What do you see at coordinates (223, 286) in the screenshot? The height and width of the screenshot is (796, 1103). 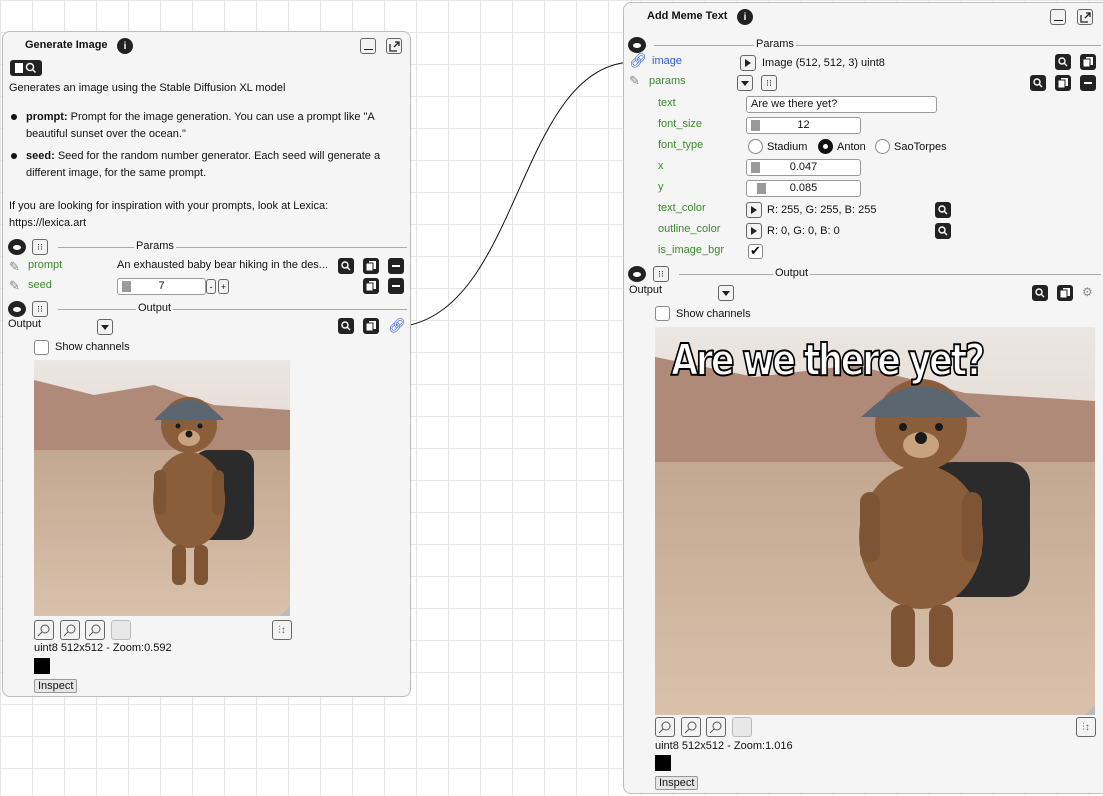 I see `seed-plus-button: +` at bounding box center [223, 286].